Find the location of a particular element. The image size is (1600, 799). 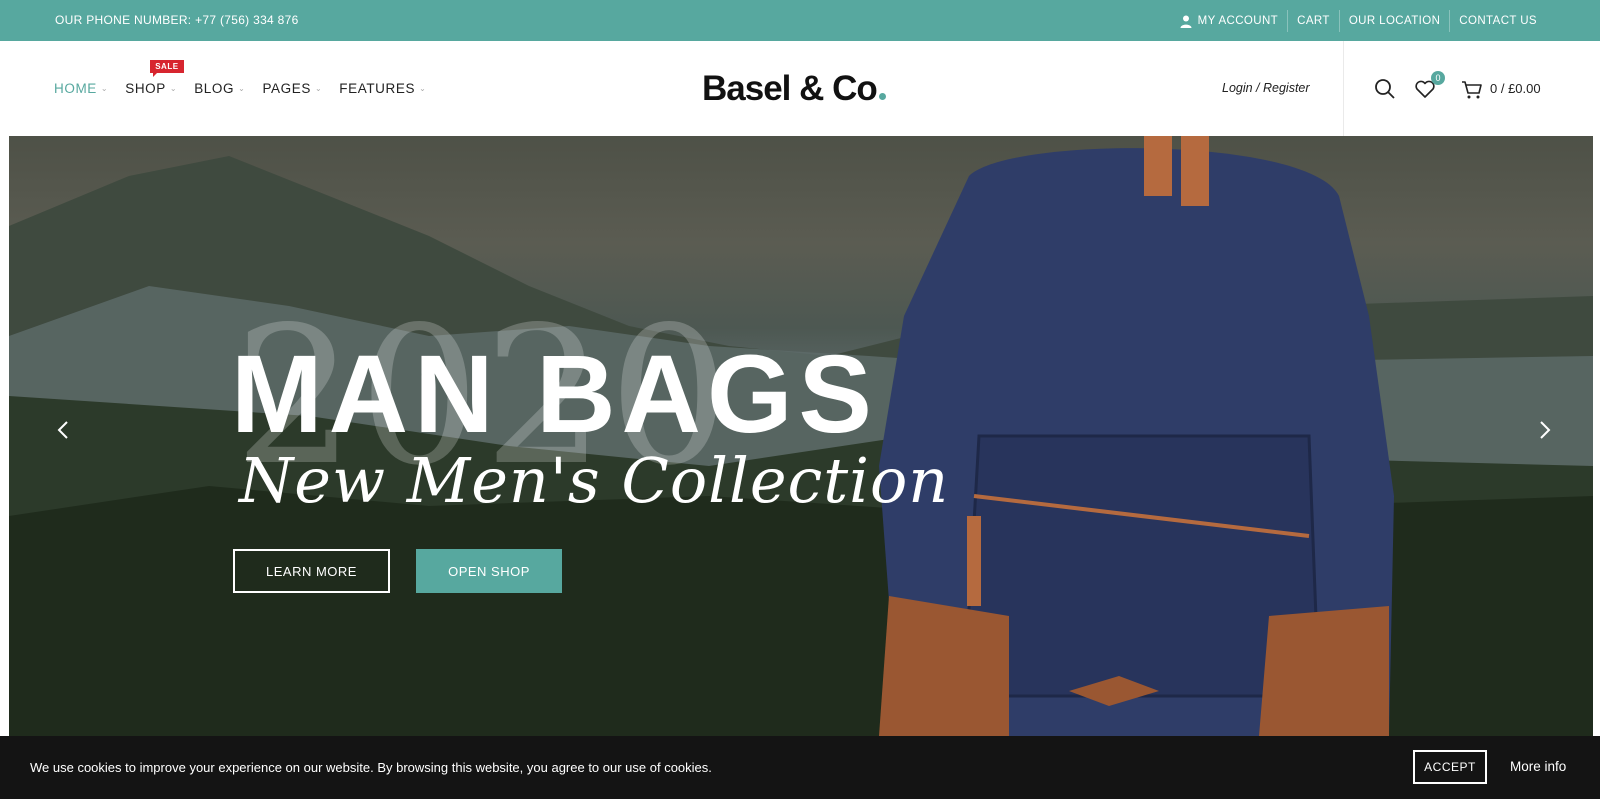

cart-link: CART is located at coordinates (1313, 21).